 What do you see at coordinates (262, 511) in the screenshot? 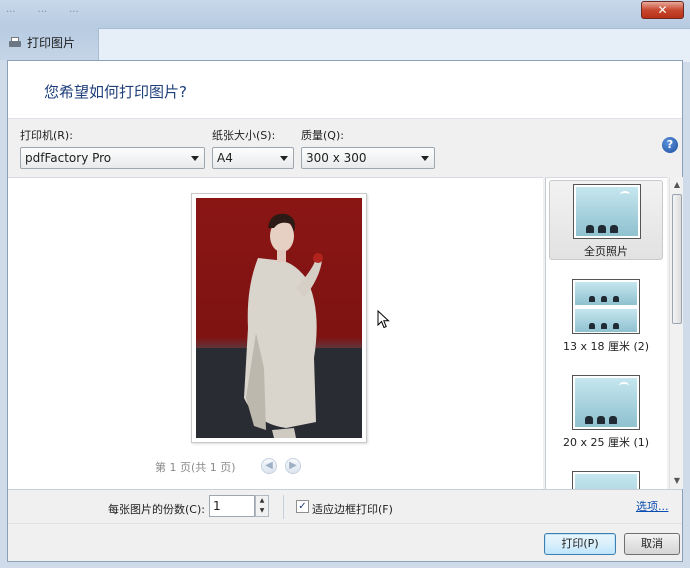
I see `stepper-down-icon: ▼` at bounding box center [262, 511].